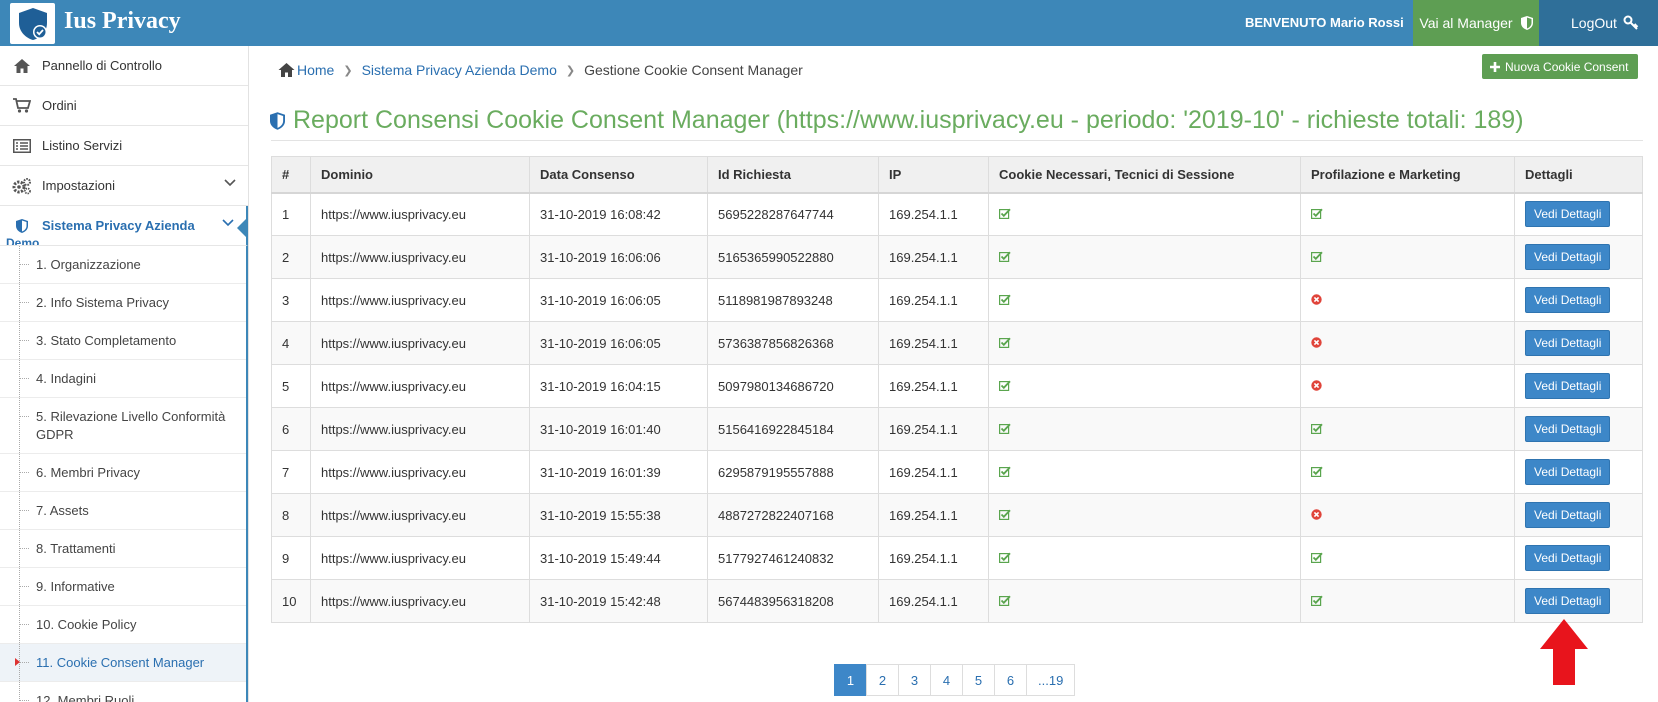 This screenshot has height=702, width=1658. I want to click on sidebar-subitem: 4. Indagini, so click(123, 379).